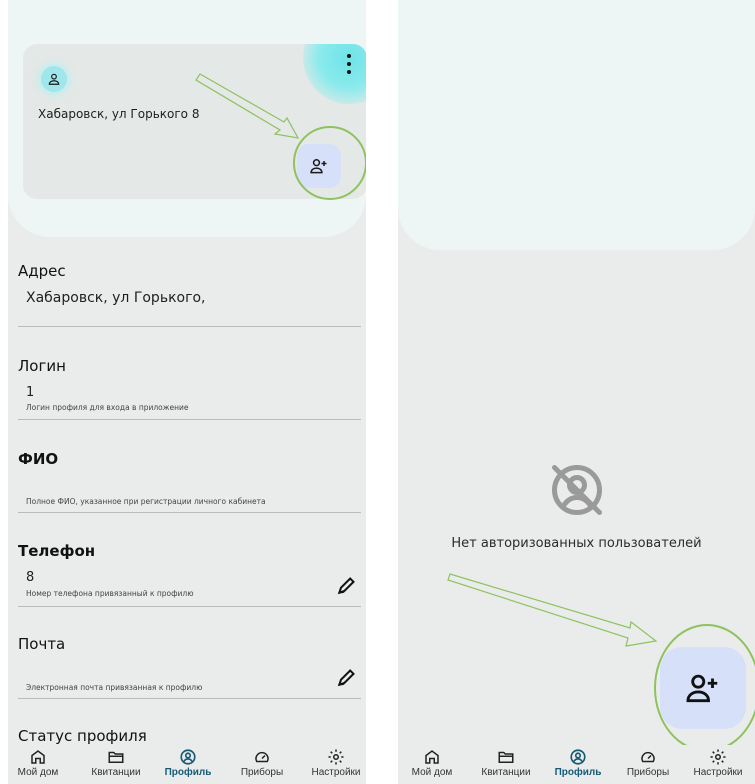  I want to click on phone-divider, so click(189, 606).